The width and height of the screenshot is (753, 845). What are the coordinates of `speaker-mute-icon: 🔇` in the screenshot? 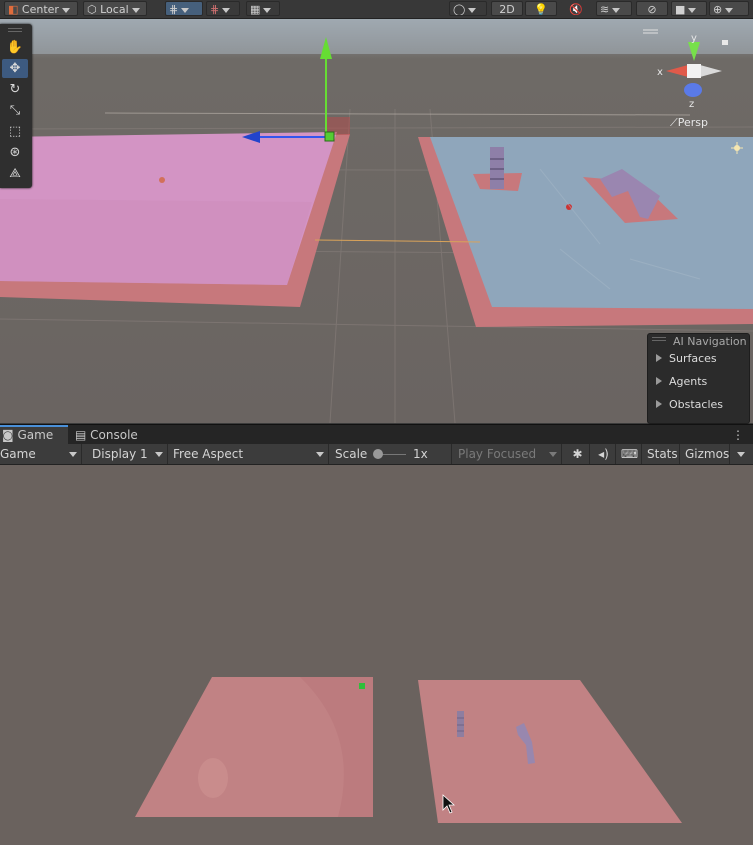 It's located at (576, 9).